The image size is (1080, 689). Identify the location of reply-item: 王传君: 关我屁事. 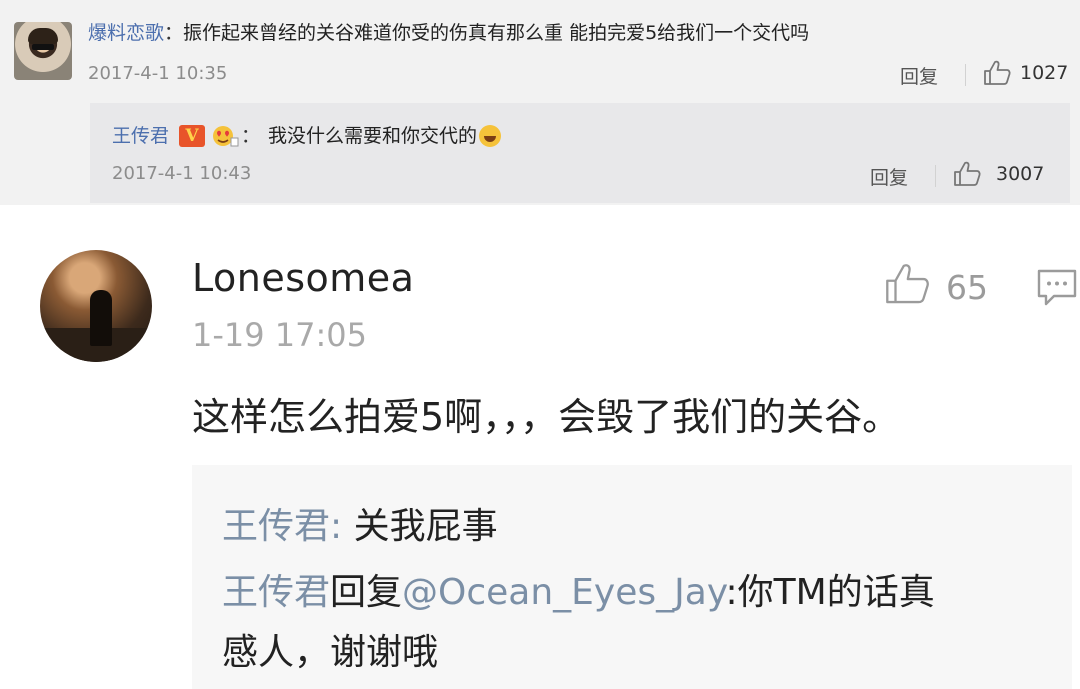
(360, 523).